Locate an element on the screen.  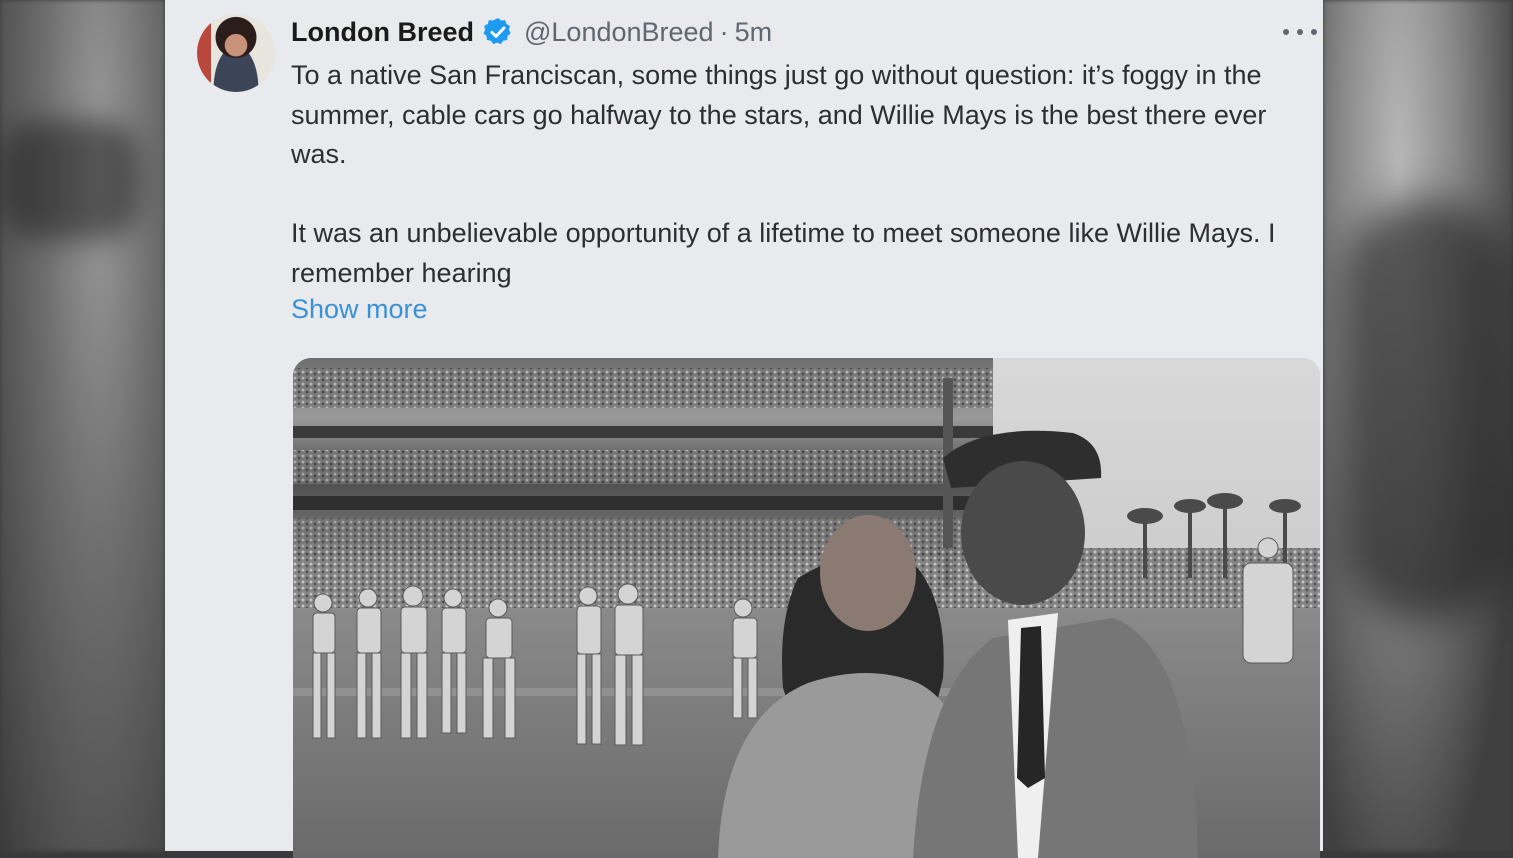
display-name: London Breed is located at coordinates (382, 32).